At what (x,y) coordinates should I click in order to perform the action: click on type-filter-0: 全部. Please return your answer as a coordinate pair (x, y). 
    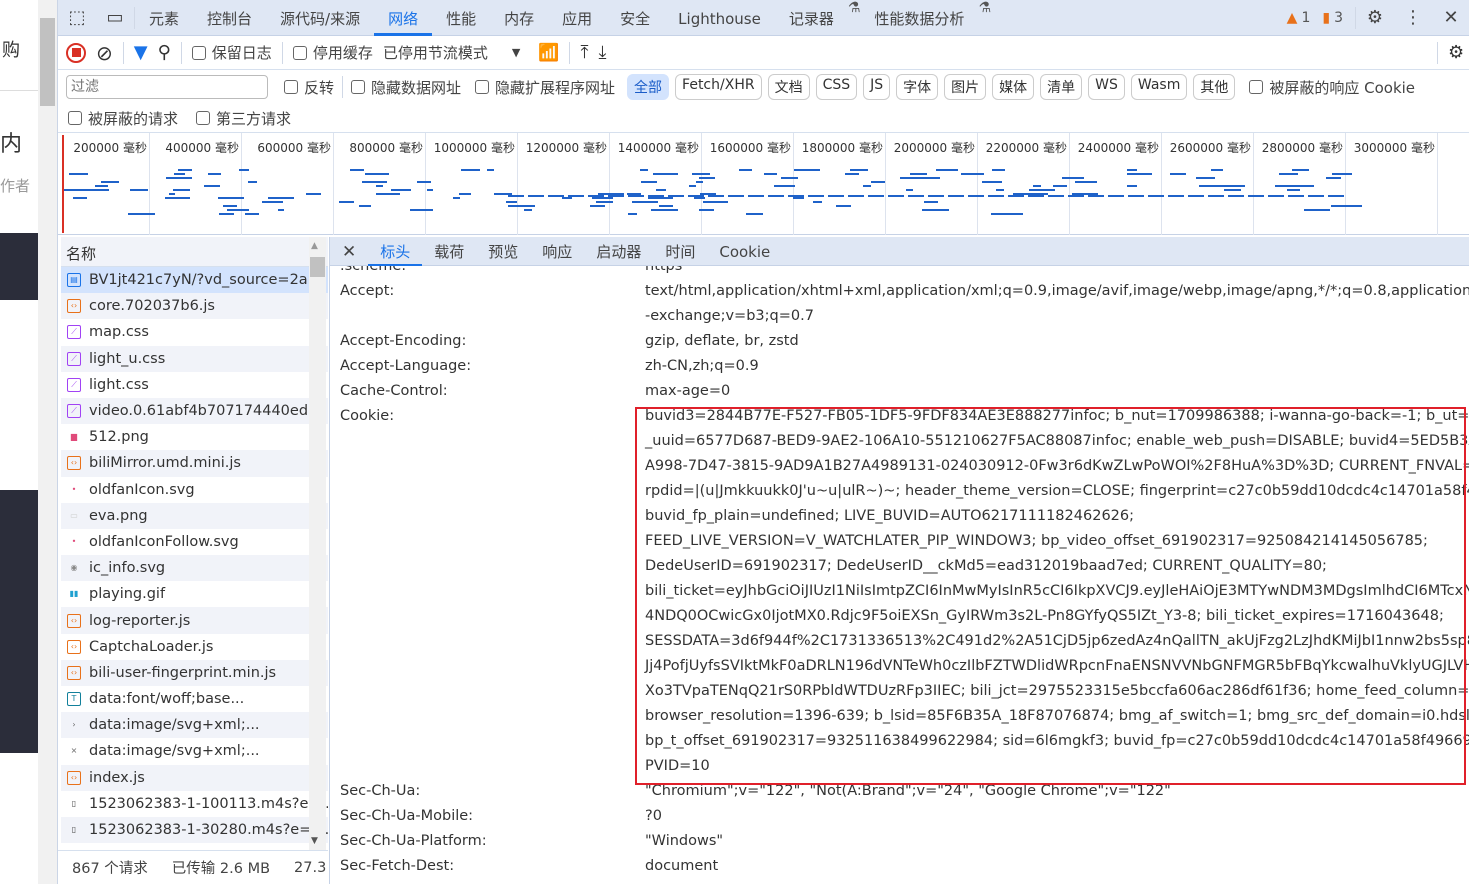
    Looking at the image, I should click on (648, 87).